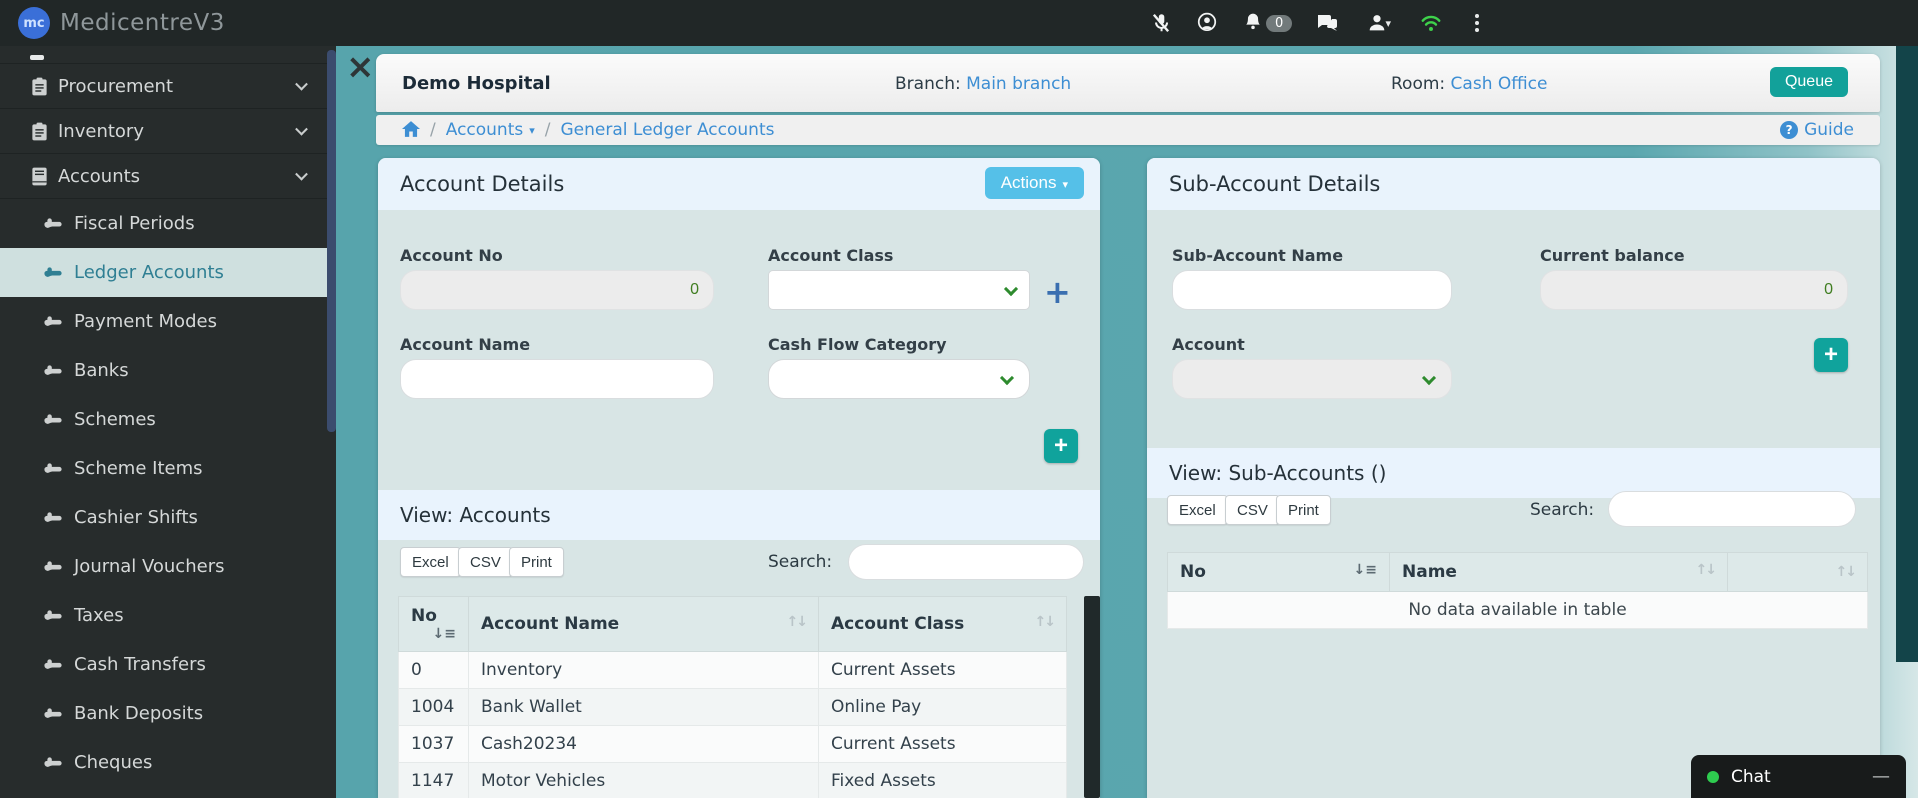 This screenshot has height=798, width=1918. Describe the element at coordinates (1365, 570) in the screenshot. I see `sort-active-icon: ↓≡` at that location.